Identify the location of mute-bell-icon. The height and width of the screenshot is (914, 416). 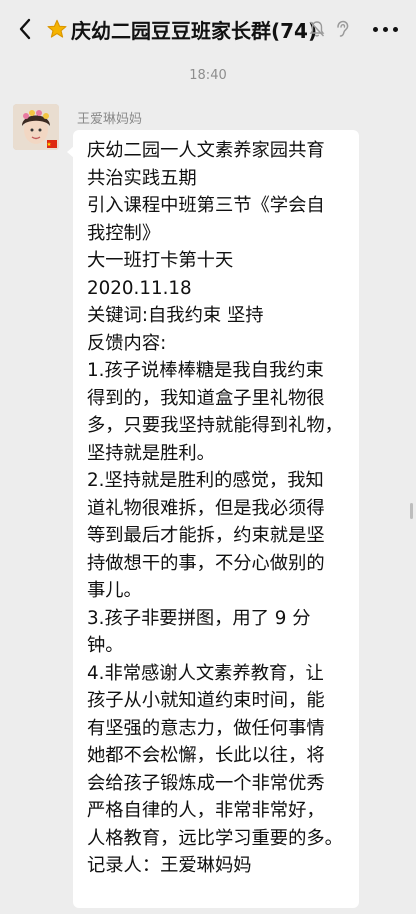
(317, 29).